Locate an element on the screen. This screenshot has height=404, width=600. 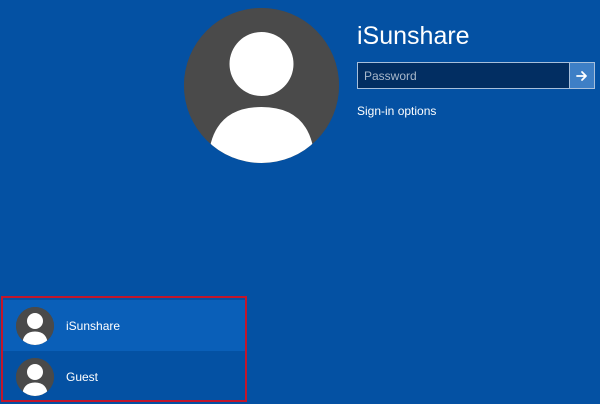
password-row is located at coordinates (476, 75).